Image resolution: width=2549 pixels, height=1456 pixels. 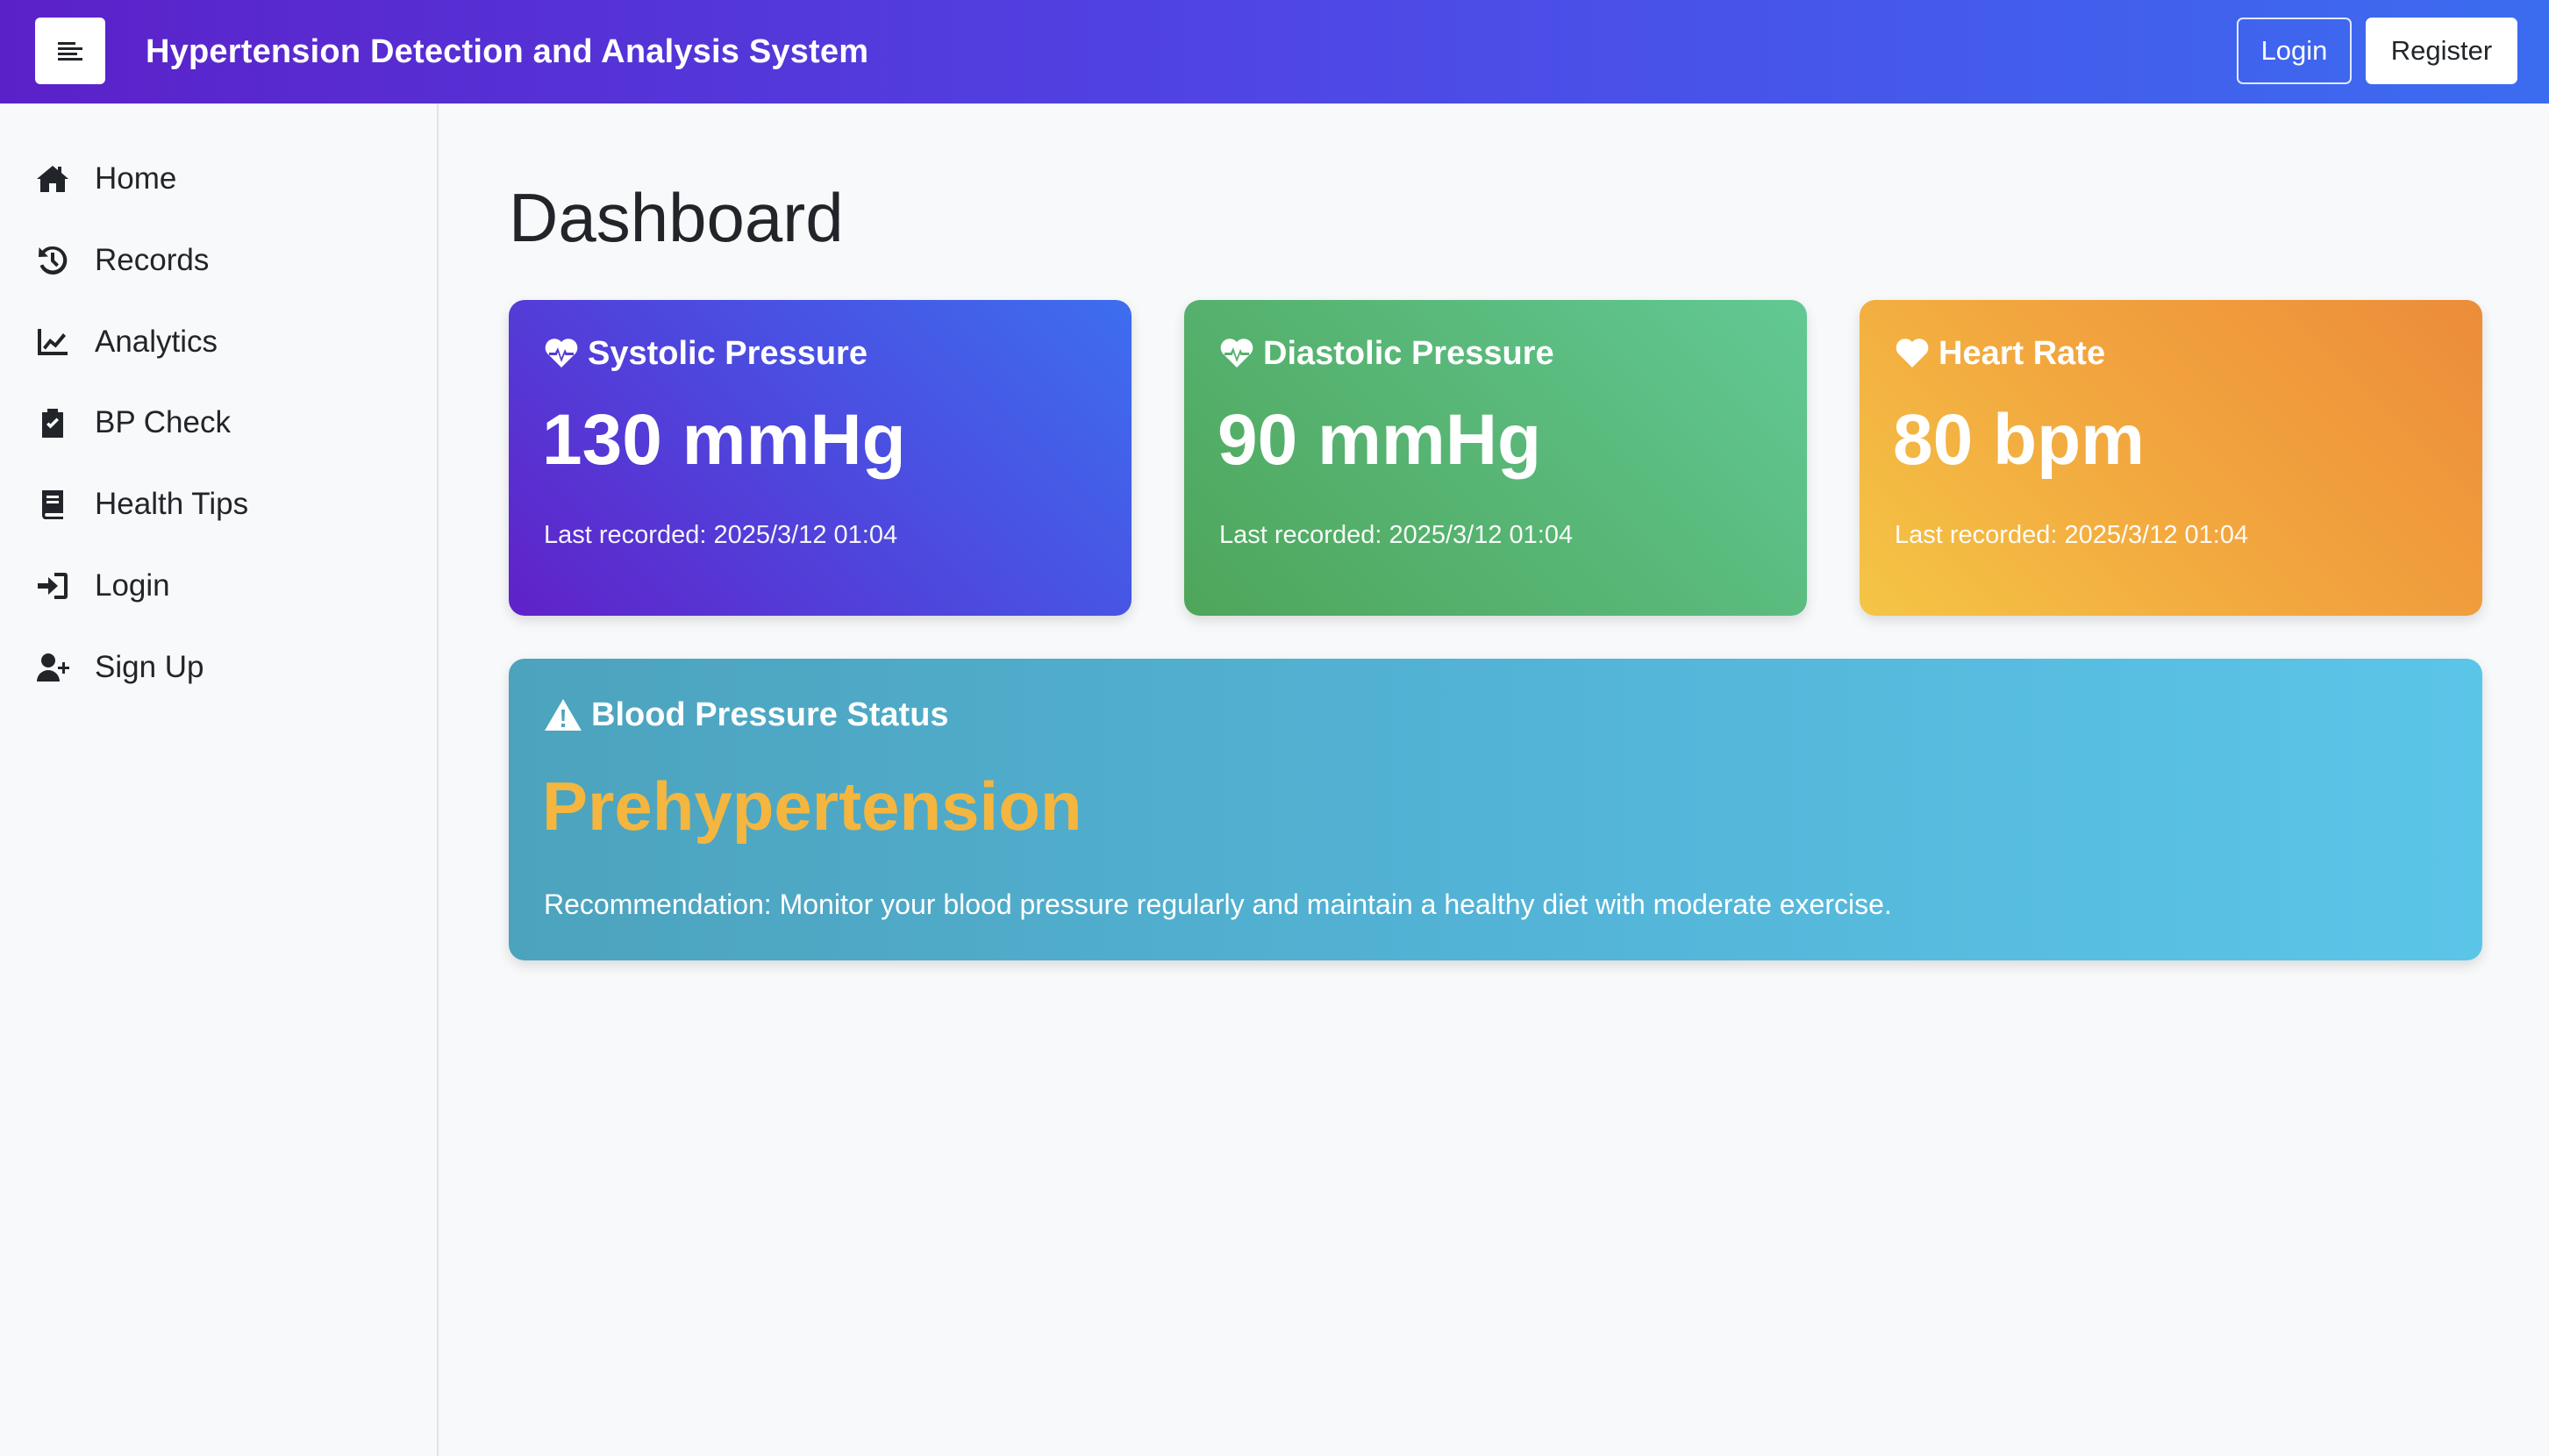 I want to click on sidebar-toggle-button, so click(x=70, y=51).